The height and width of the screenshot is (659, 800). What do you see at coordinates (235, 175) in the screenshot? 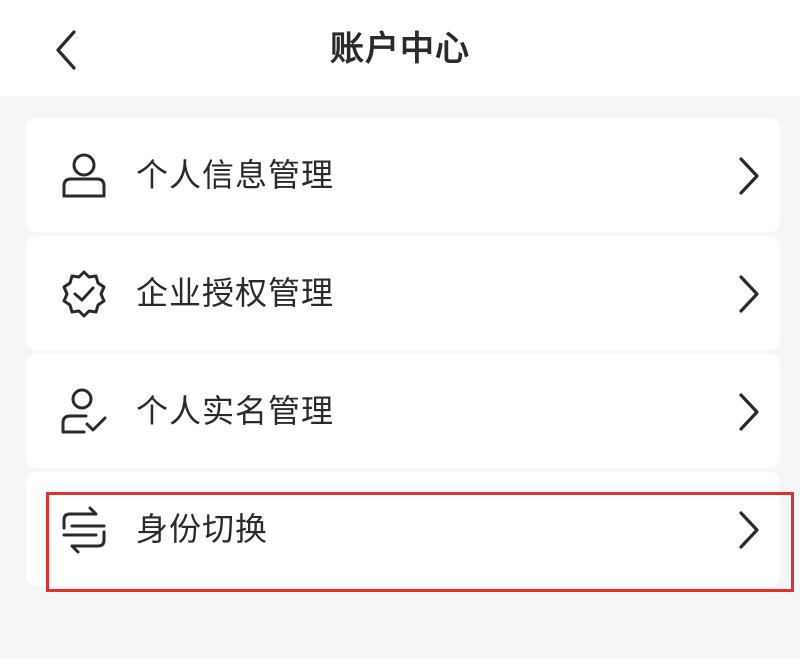
I see `menu-item-label: 个人信息管理` at bounding box center [235, 175].